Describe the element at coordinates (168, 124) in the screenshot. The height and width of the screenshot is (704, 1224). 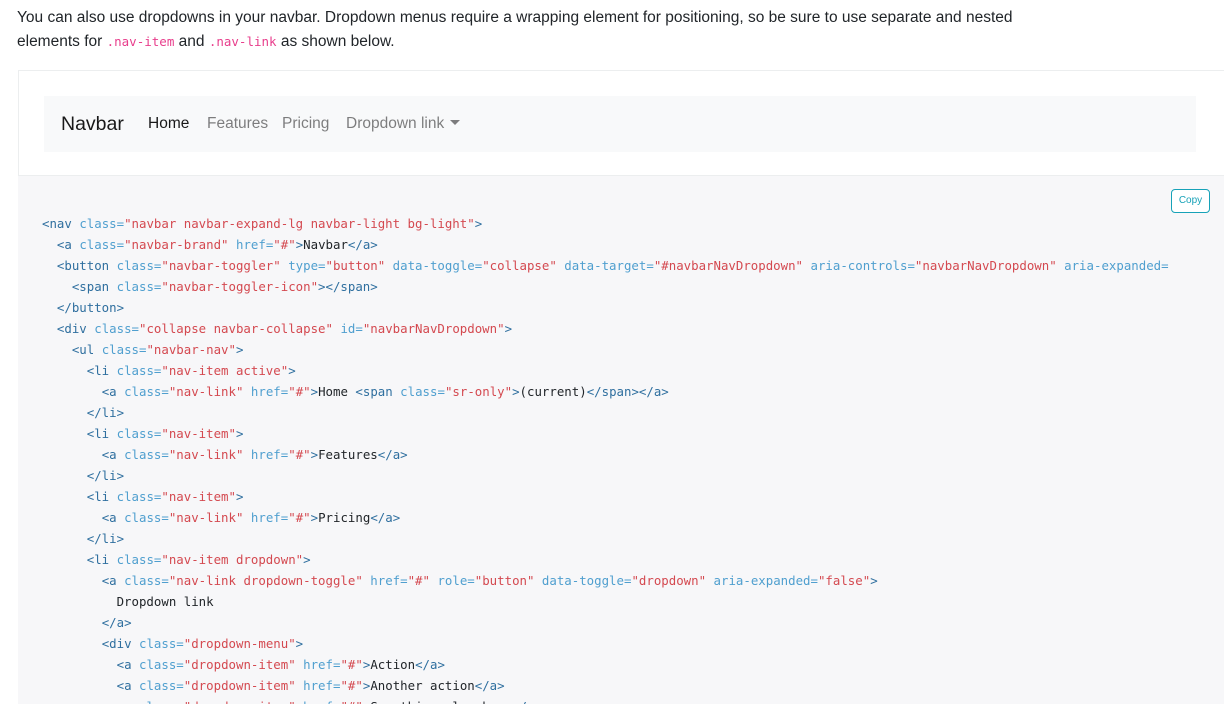
I see `nav-link-home: Home` at that location.